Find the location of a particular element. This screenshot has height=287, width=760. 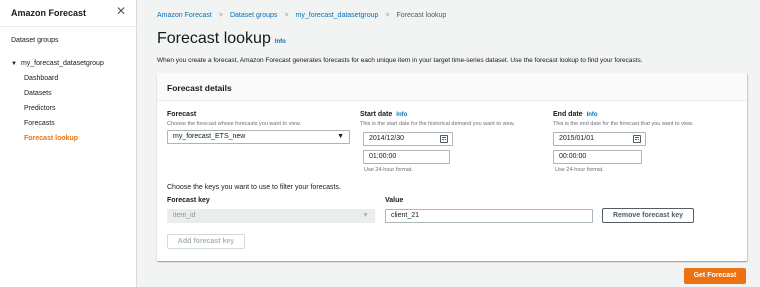

end-date-label: End date Info is located at coordinates (575, 114).